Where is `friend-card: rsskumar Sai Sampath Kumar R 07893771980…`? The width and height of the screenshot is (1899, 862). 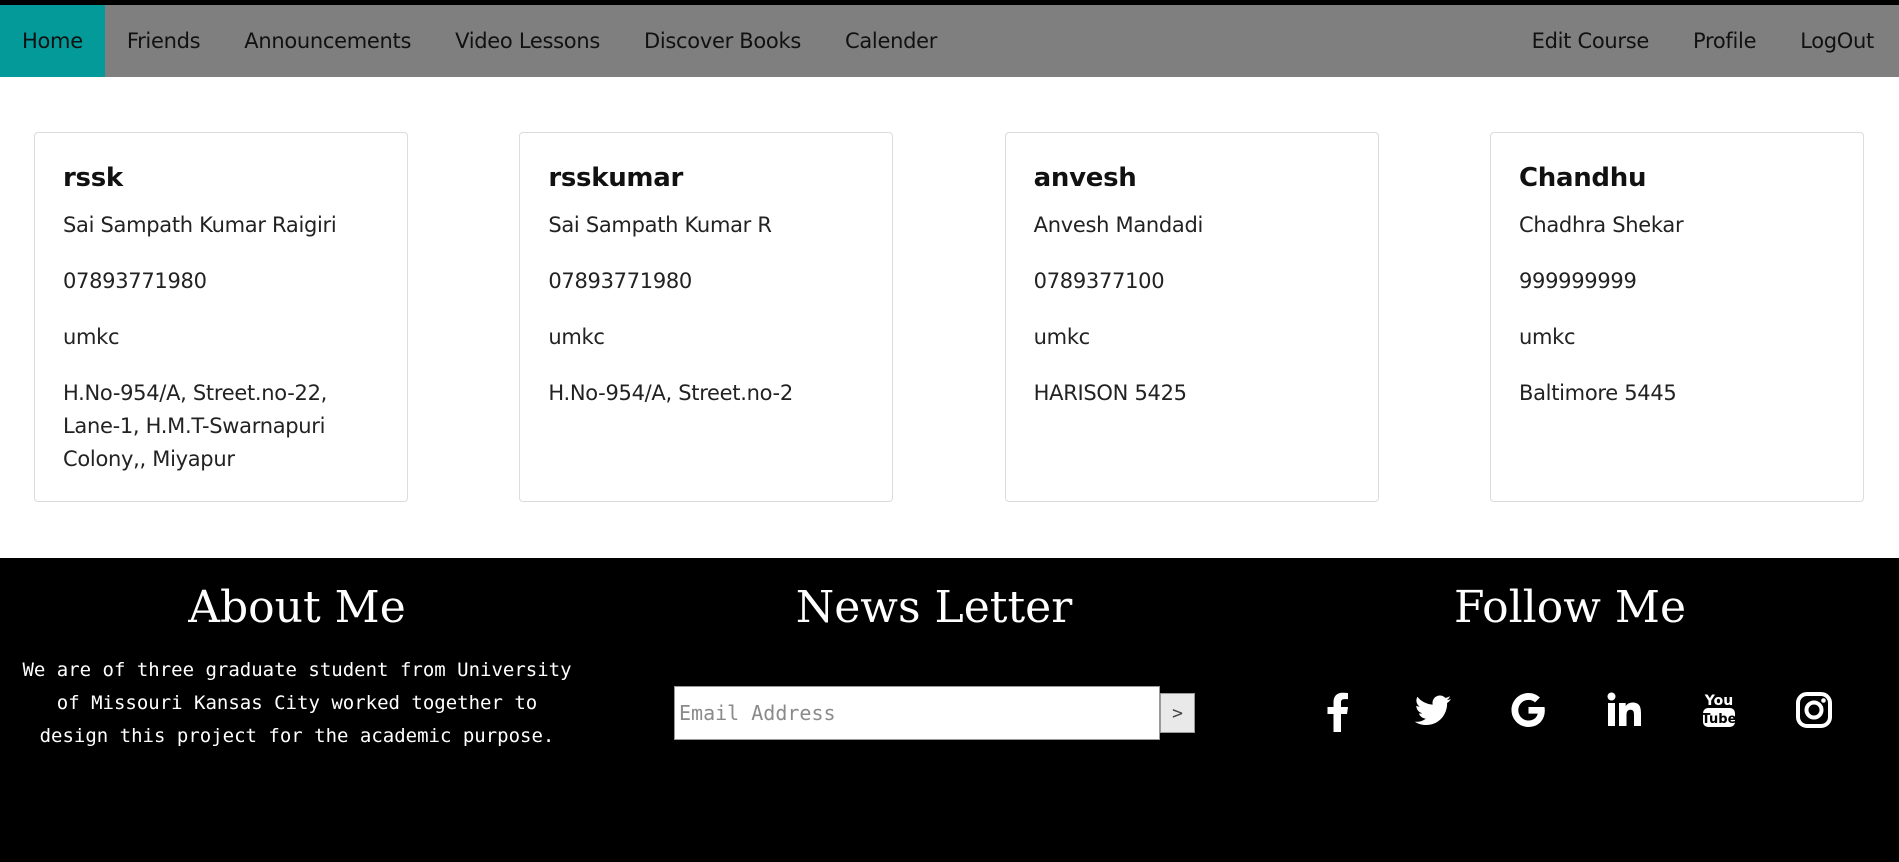
friend-card: rsskumar Sai Sampath Kumar R 07893771980… is located at coordinates (706, 317).